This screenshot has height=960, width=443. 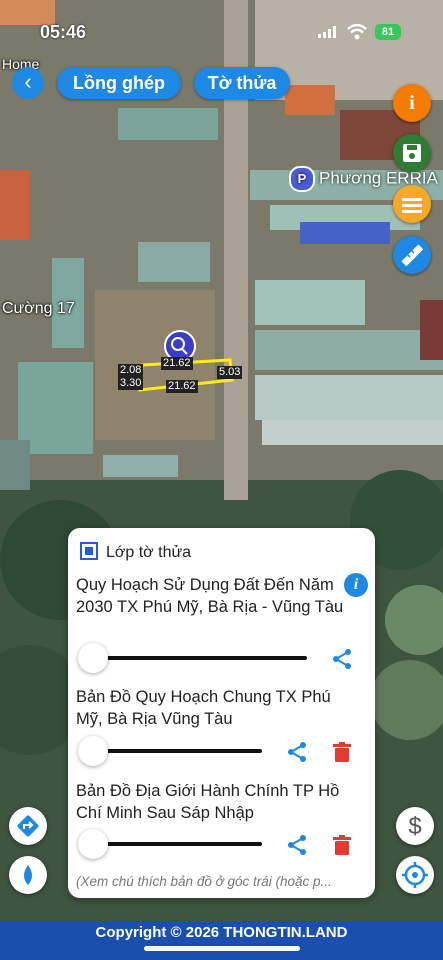 What do you see at coordinates (131, 370) in the screenshot?
I see `parcel-dim-left-top: 2.08` at bounding box center [131, 370].